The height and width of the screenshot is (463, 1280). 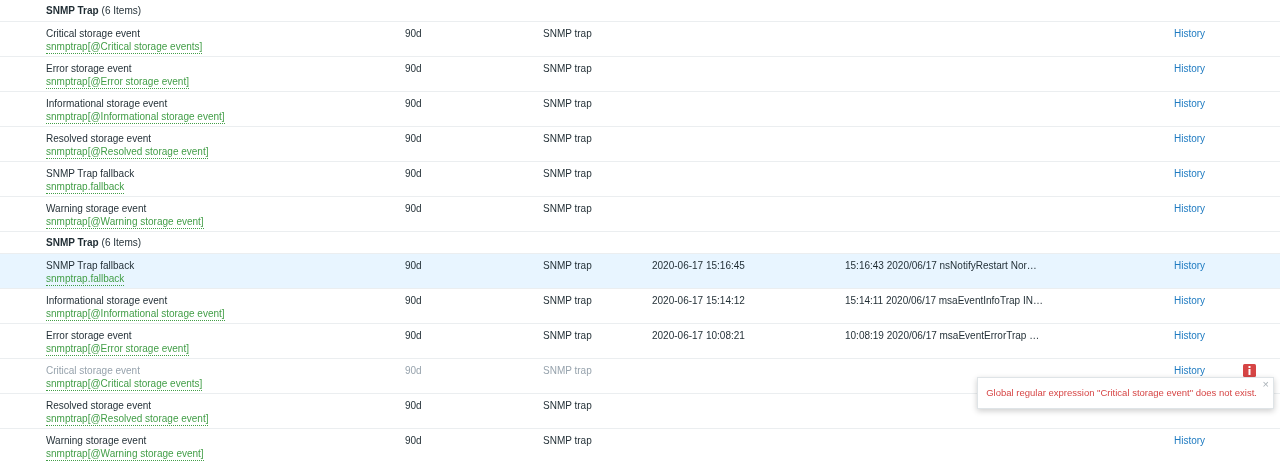 I want to click on last-check-time: 2020-06-17 15:14:12, so click(x=698, y=300).